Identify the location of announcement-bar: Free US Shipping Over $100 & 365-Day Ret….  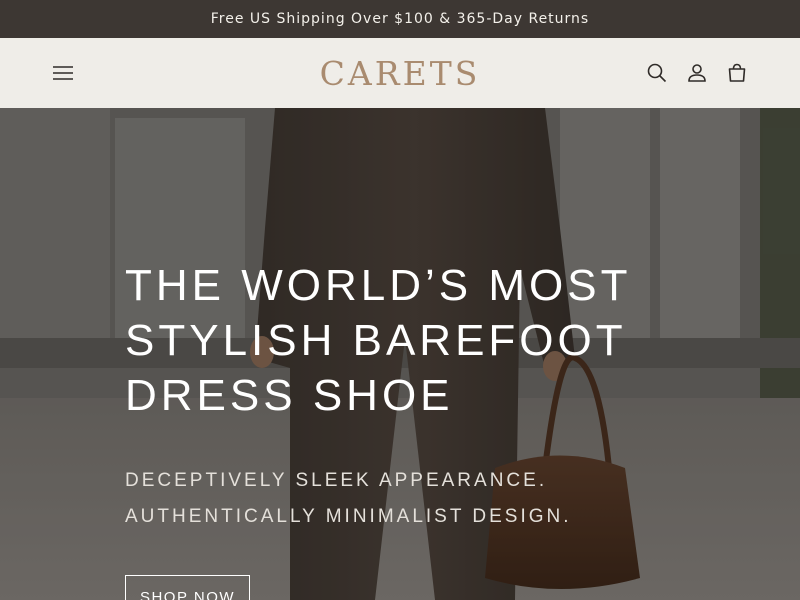
(400, 19).